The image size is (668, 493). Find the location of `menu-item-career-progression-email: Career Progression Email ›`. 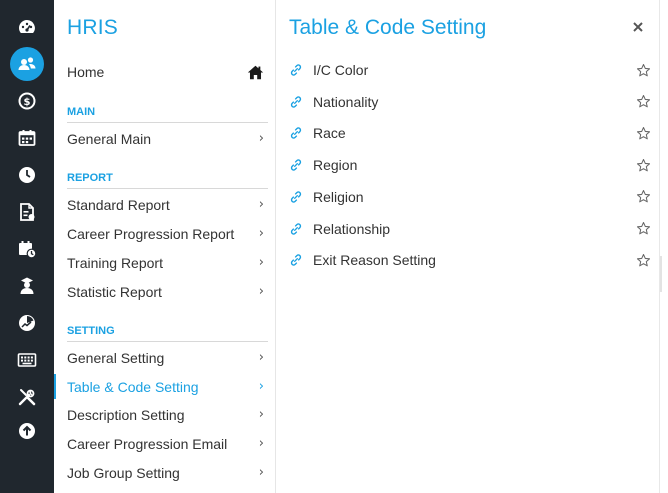

menu-item-career-progression-email: Career Progression Email › is located at coordinates (164, 443).